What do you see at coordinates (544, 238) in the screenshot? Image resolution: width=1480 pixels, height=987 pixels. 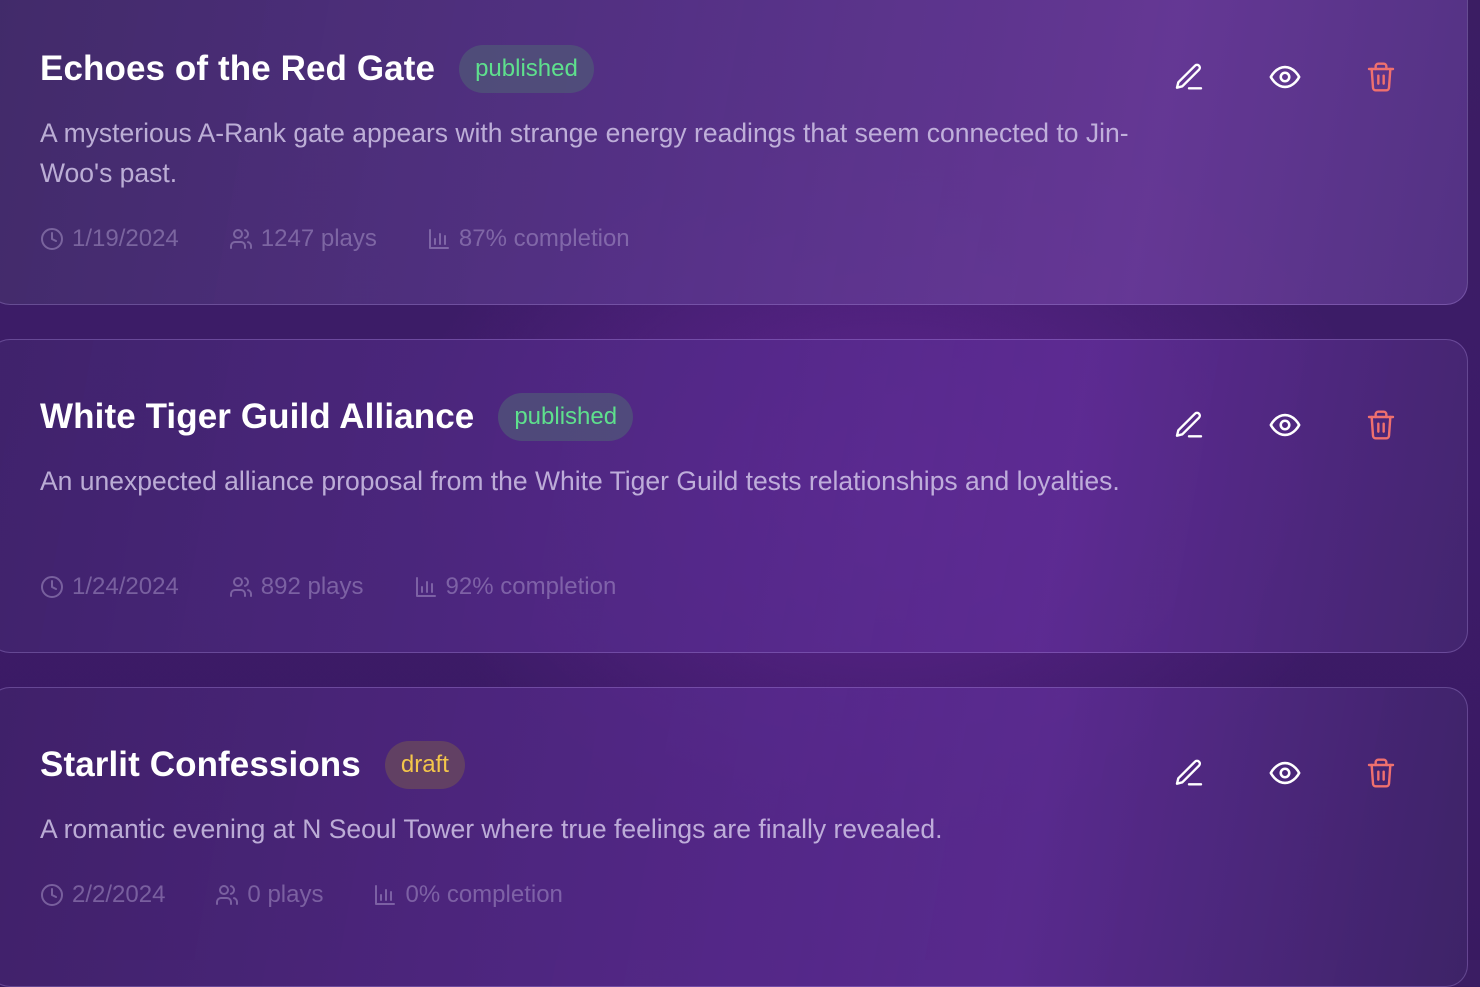 I see `stat-completion-value: 87% completion` at bounding box center [544, 238].